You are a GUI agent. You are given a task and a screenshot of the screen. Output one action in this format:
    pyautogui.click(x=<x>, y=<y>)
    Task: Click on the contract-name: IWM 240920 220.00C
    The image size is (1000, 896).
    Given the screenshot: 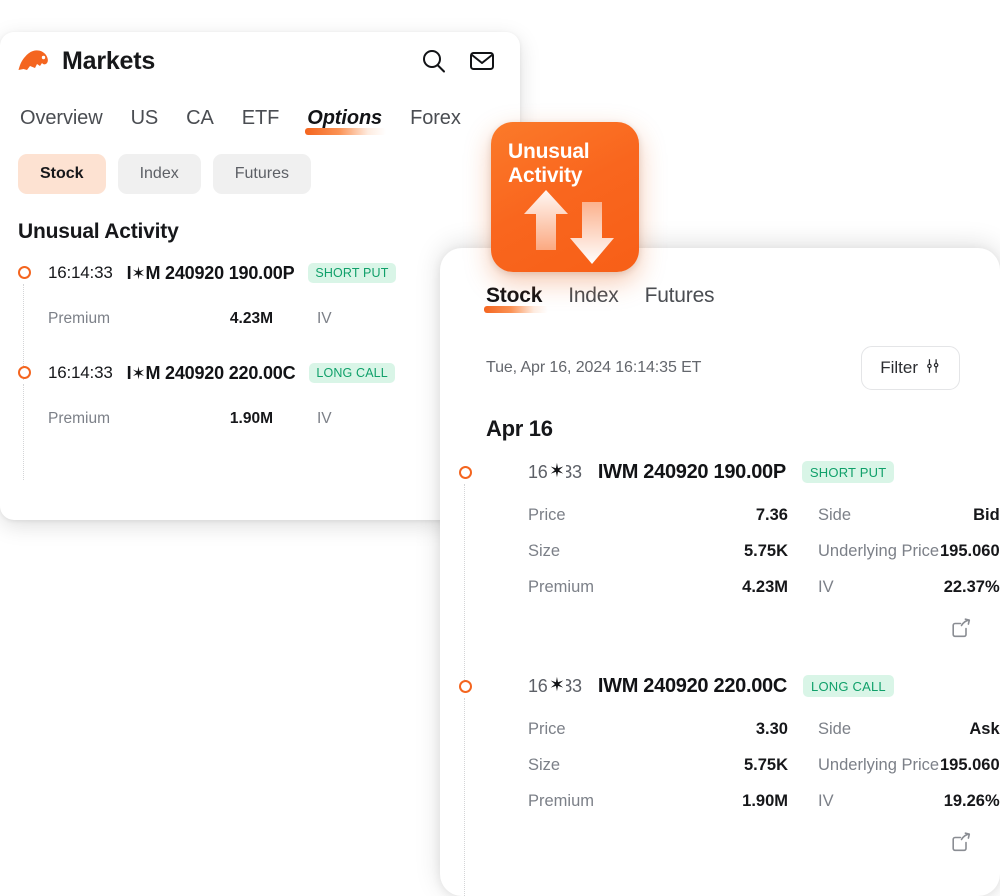 What is the action you would take?
    pyautogui.click(x=692, y=685)
    